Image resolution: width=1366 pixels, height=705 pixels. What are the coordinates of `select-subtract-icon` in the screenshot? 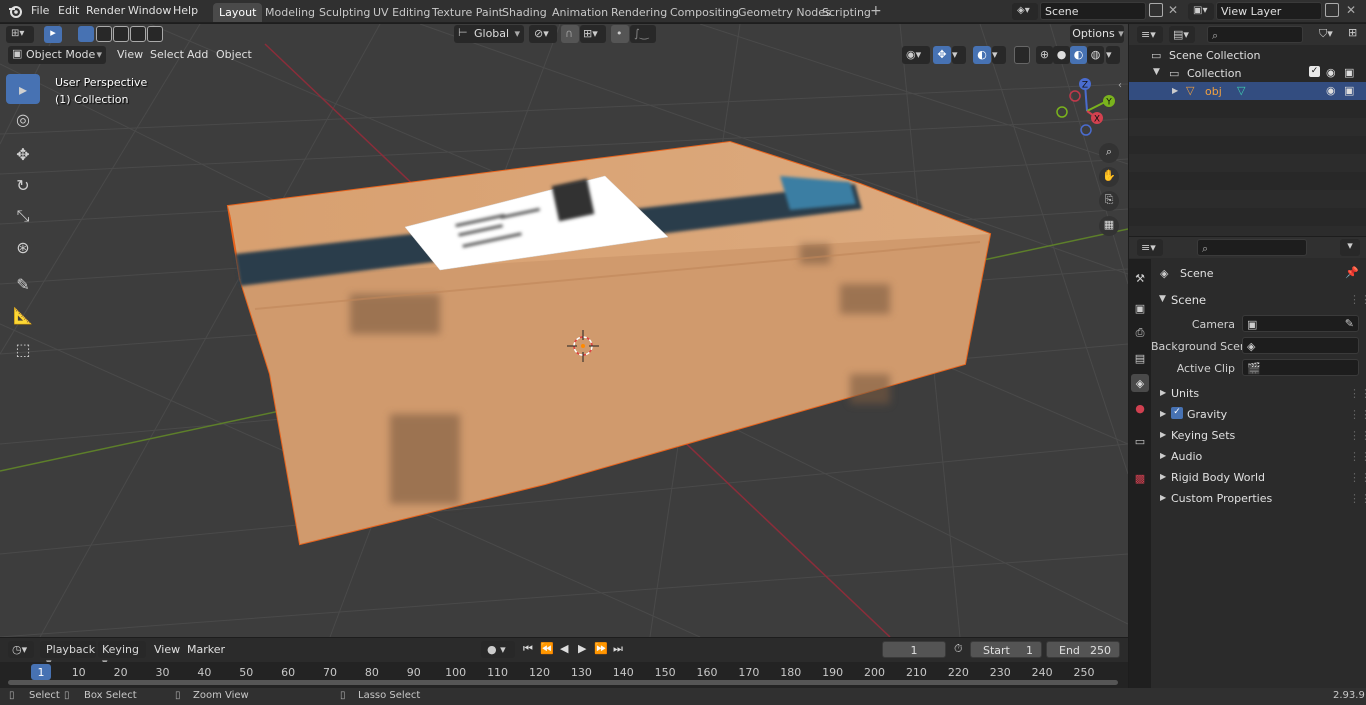 It's located at (121, 34).